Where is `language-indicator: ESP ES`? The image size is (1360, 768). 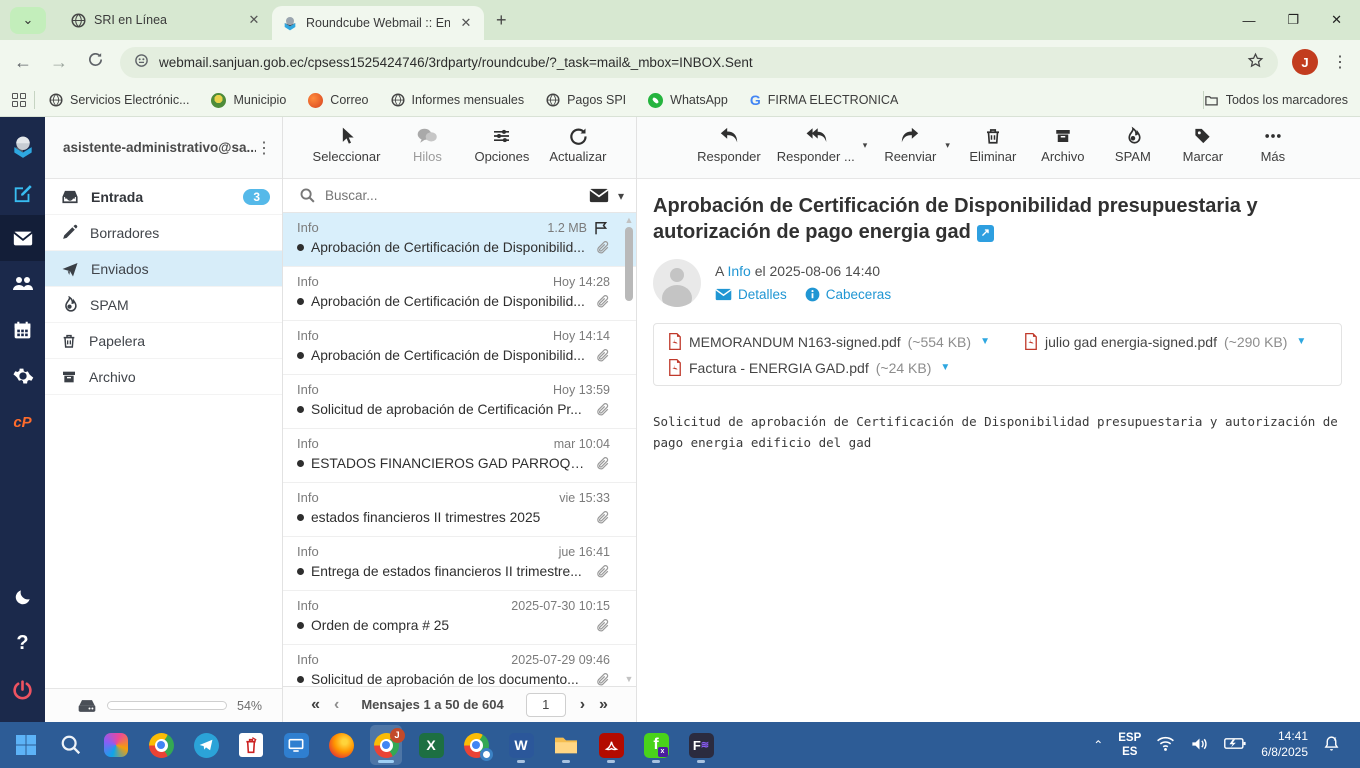
language-indicator: ESP ES is located at coordinates (1129, 745).